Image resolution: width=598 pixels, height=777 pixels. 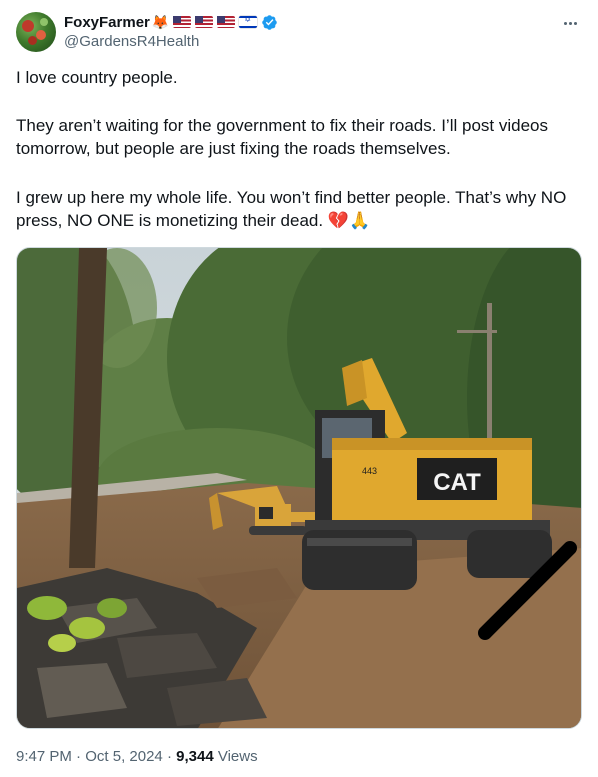 I want to click on author-name-row: FoxyFarmer 🦊, so click(x=171, y=22).